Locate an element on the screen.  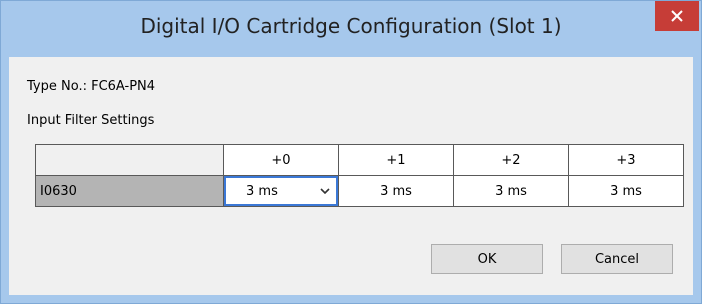
table-row: I0630 3 ms 3 ms 3 ms 3 ms is located at coordinates (359, 191).